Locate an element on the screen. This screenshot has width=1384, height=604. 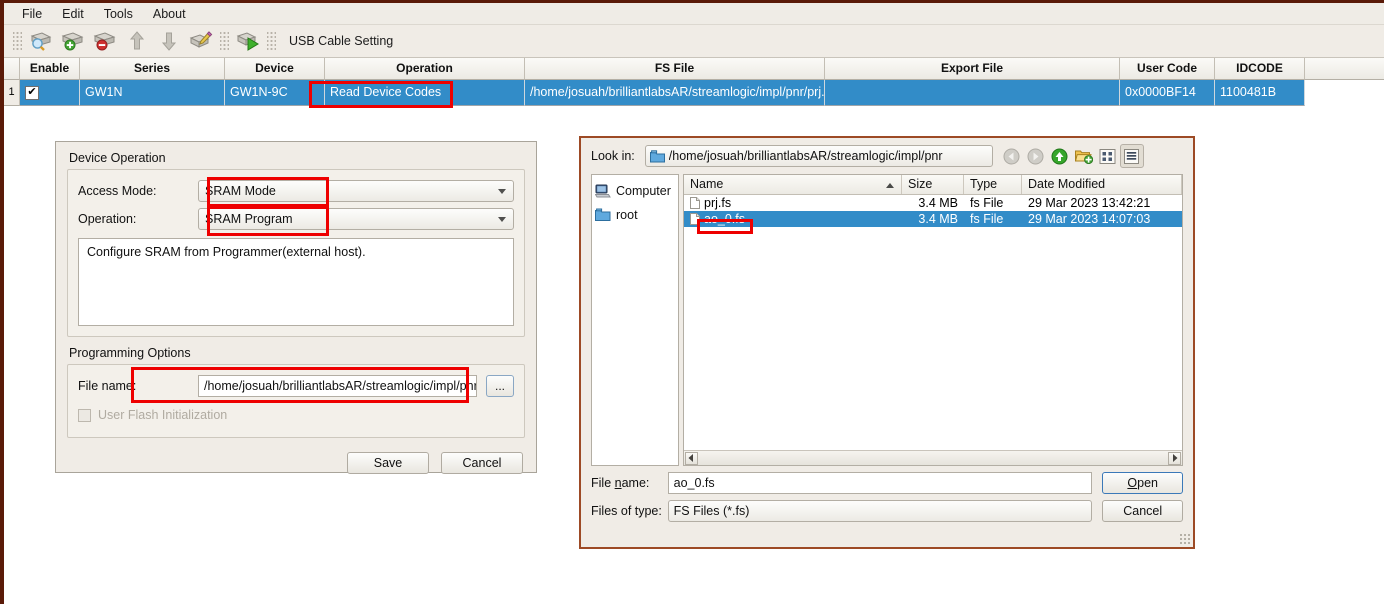
menu-item-file: File is located at coordinates (32, 14).